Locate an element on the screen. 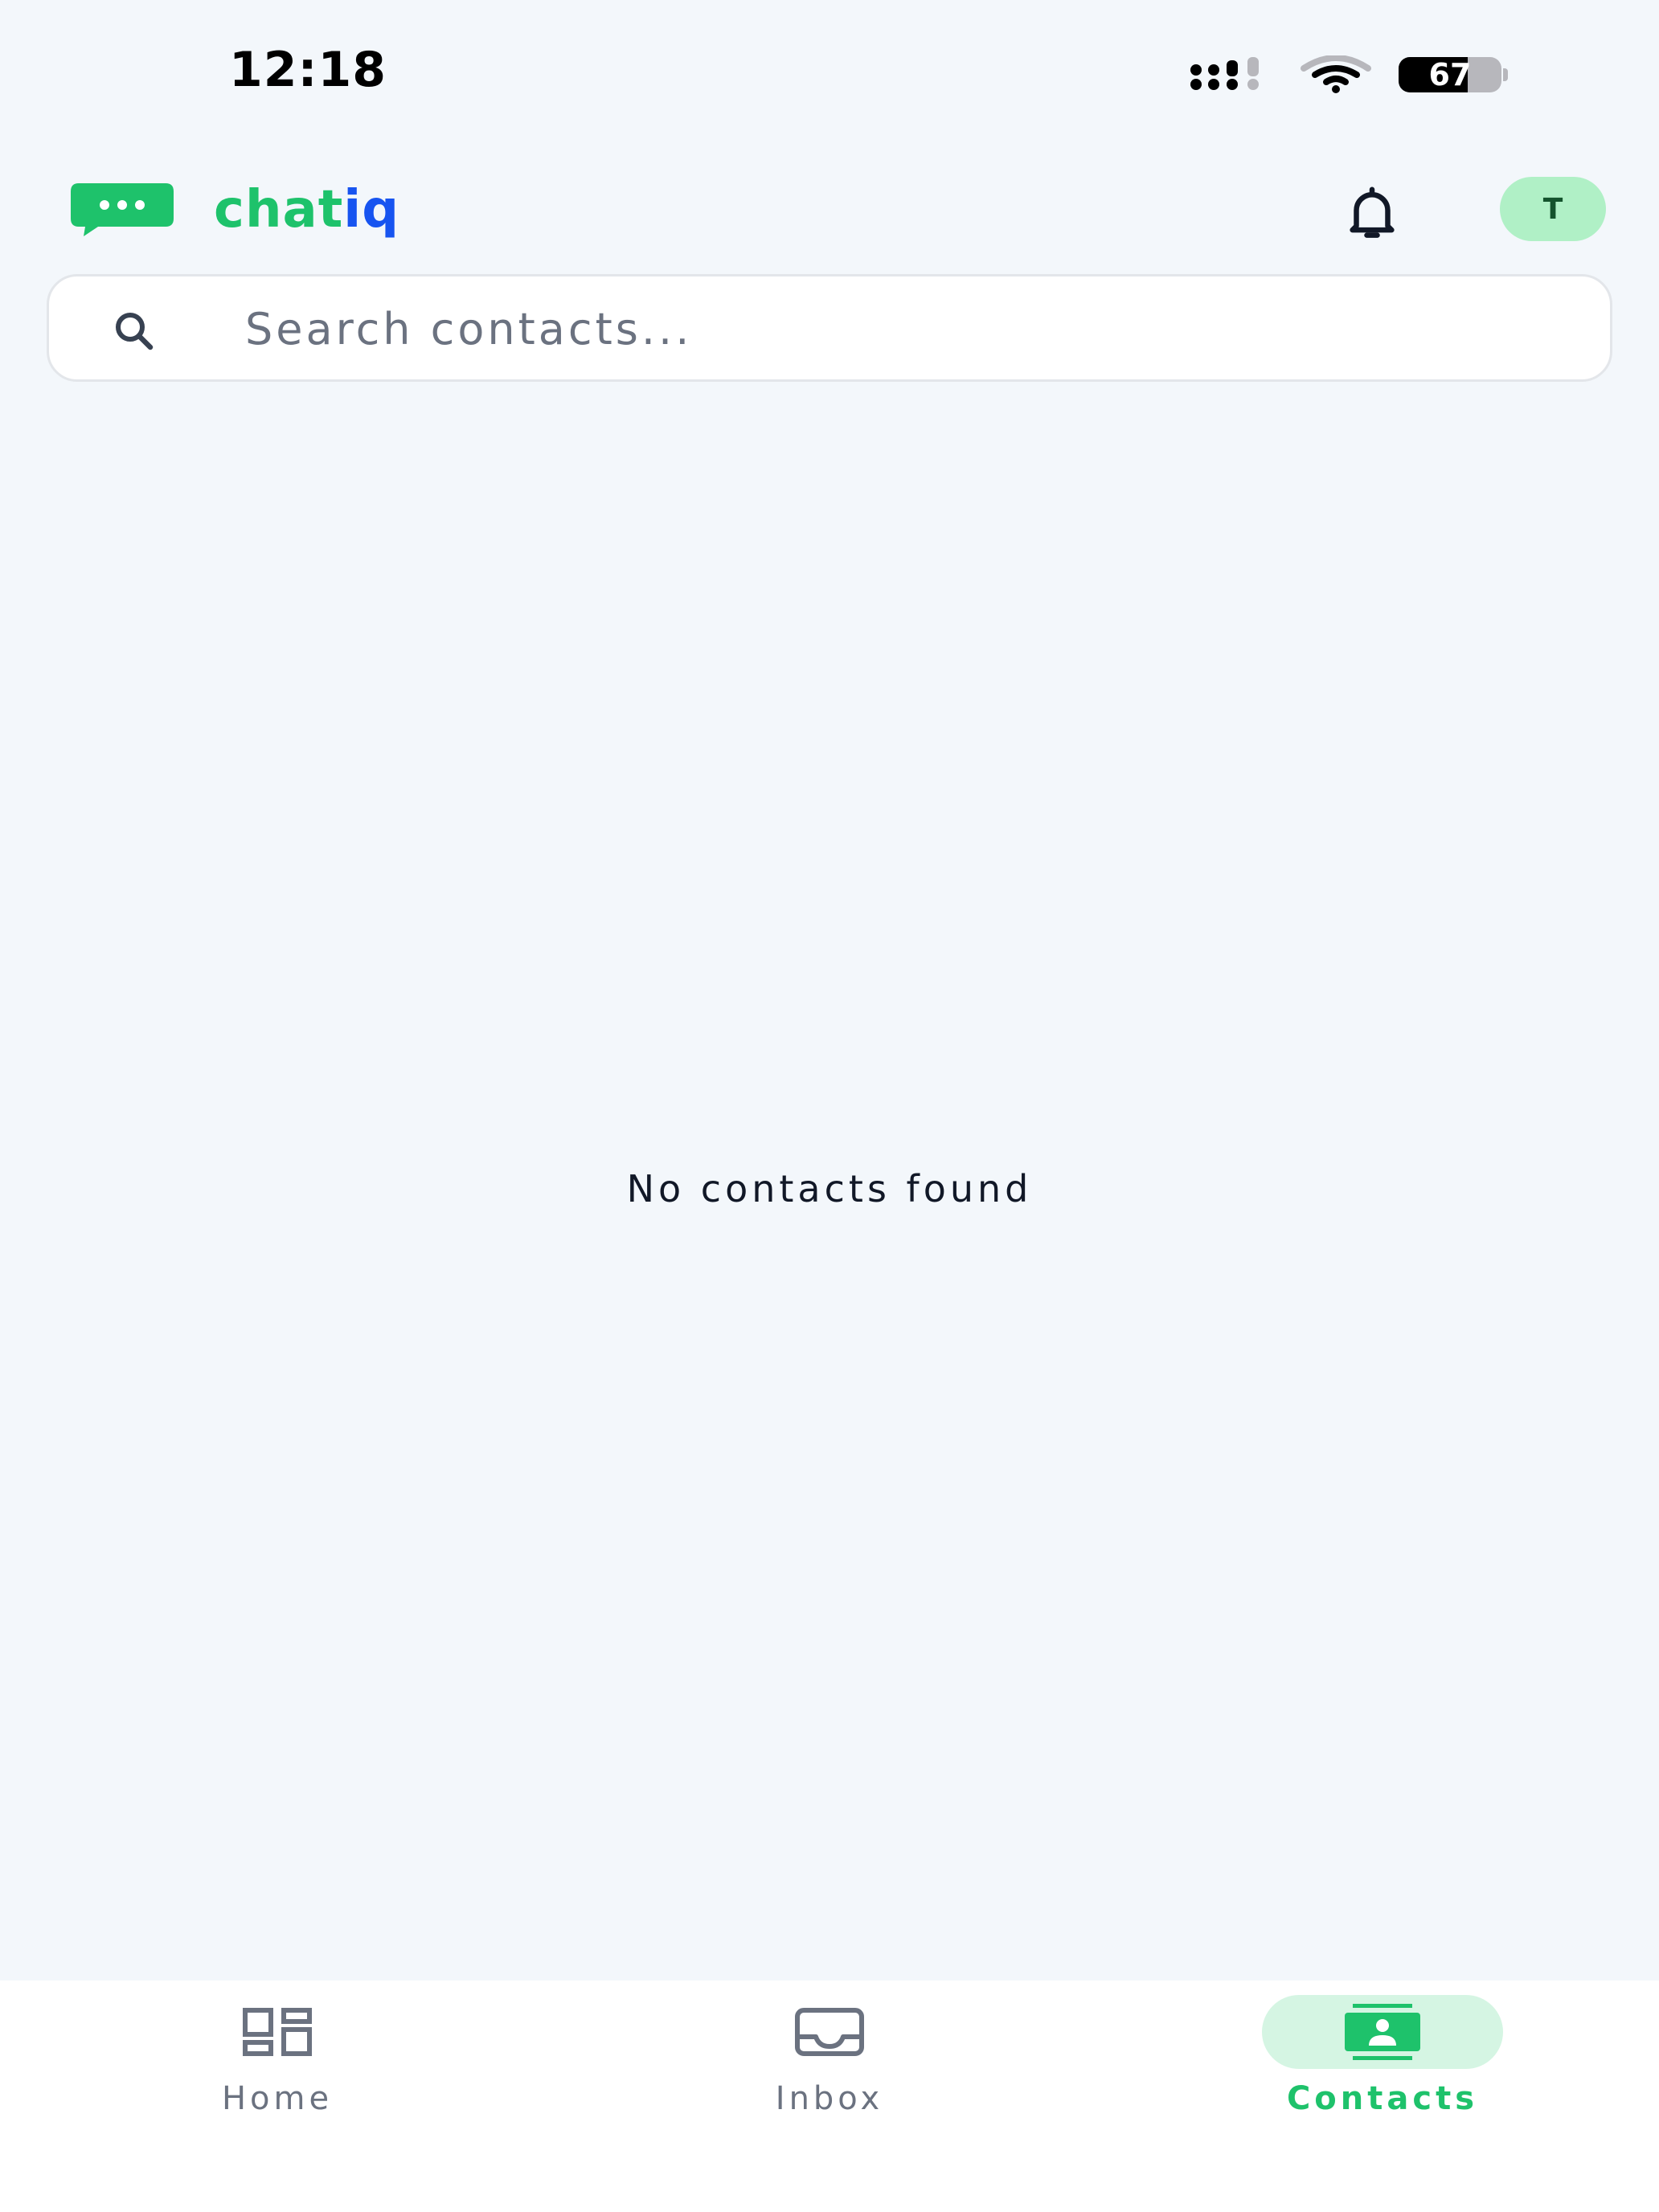  brand-name: chatiq is located at coordinates (306, 210).